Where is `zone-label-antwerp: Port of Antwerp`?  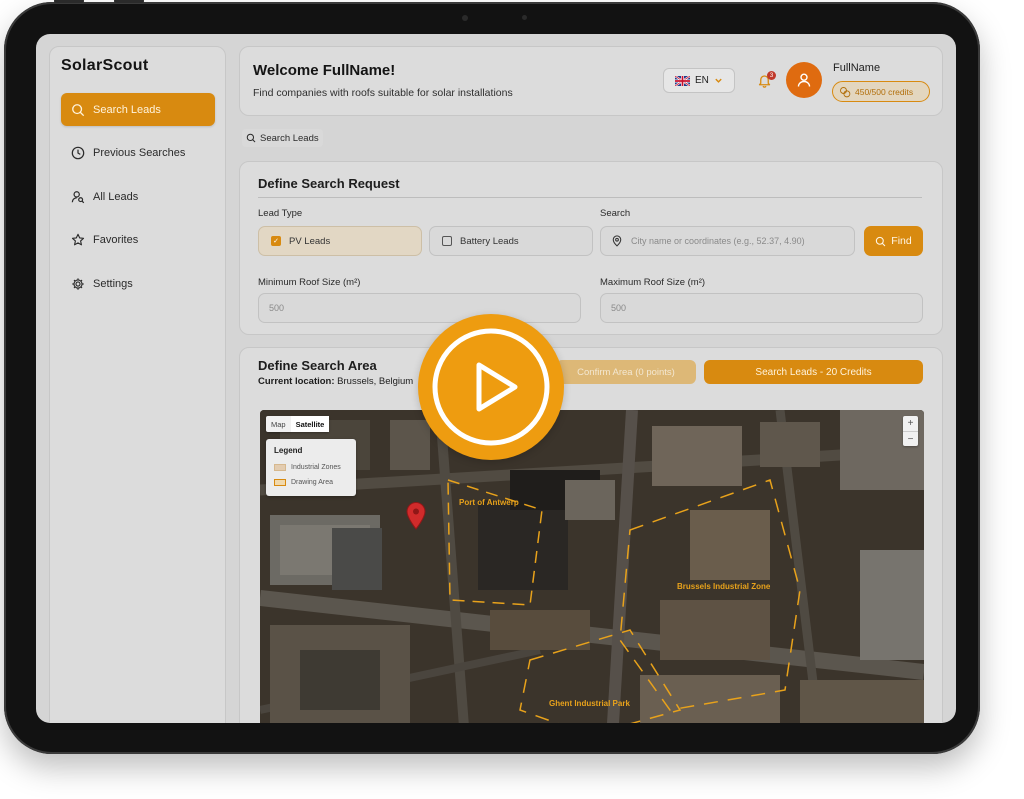
zone-label-antwerp: Port of Antwerp is located at coordinates (489, 502).